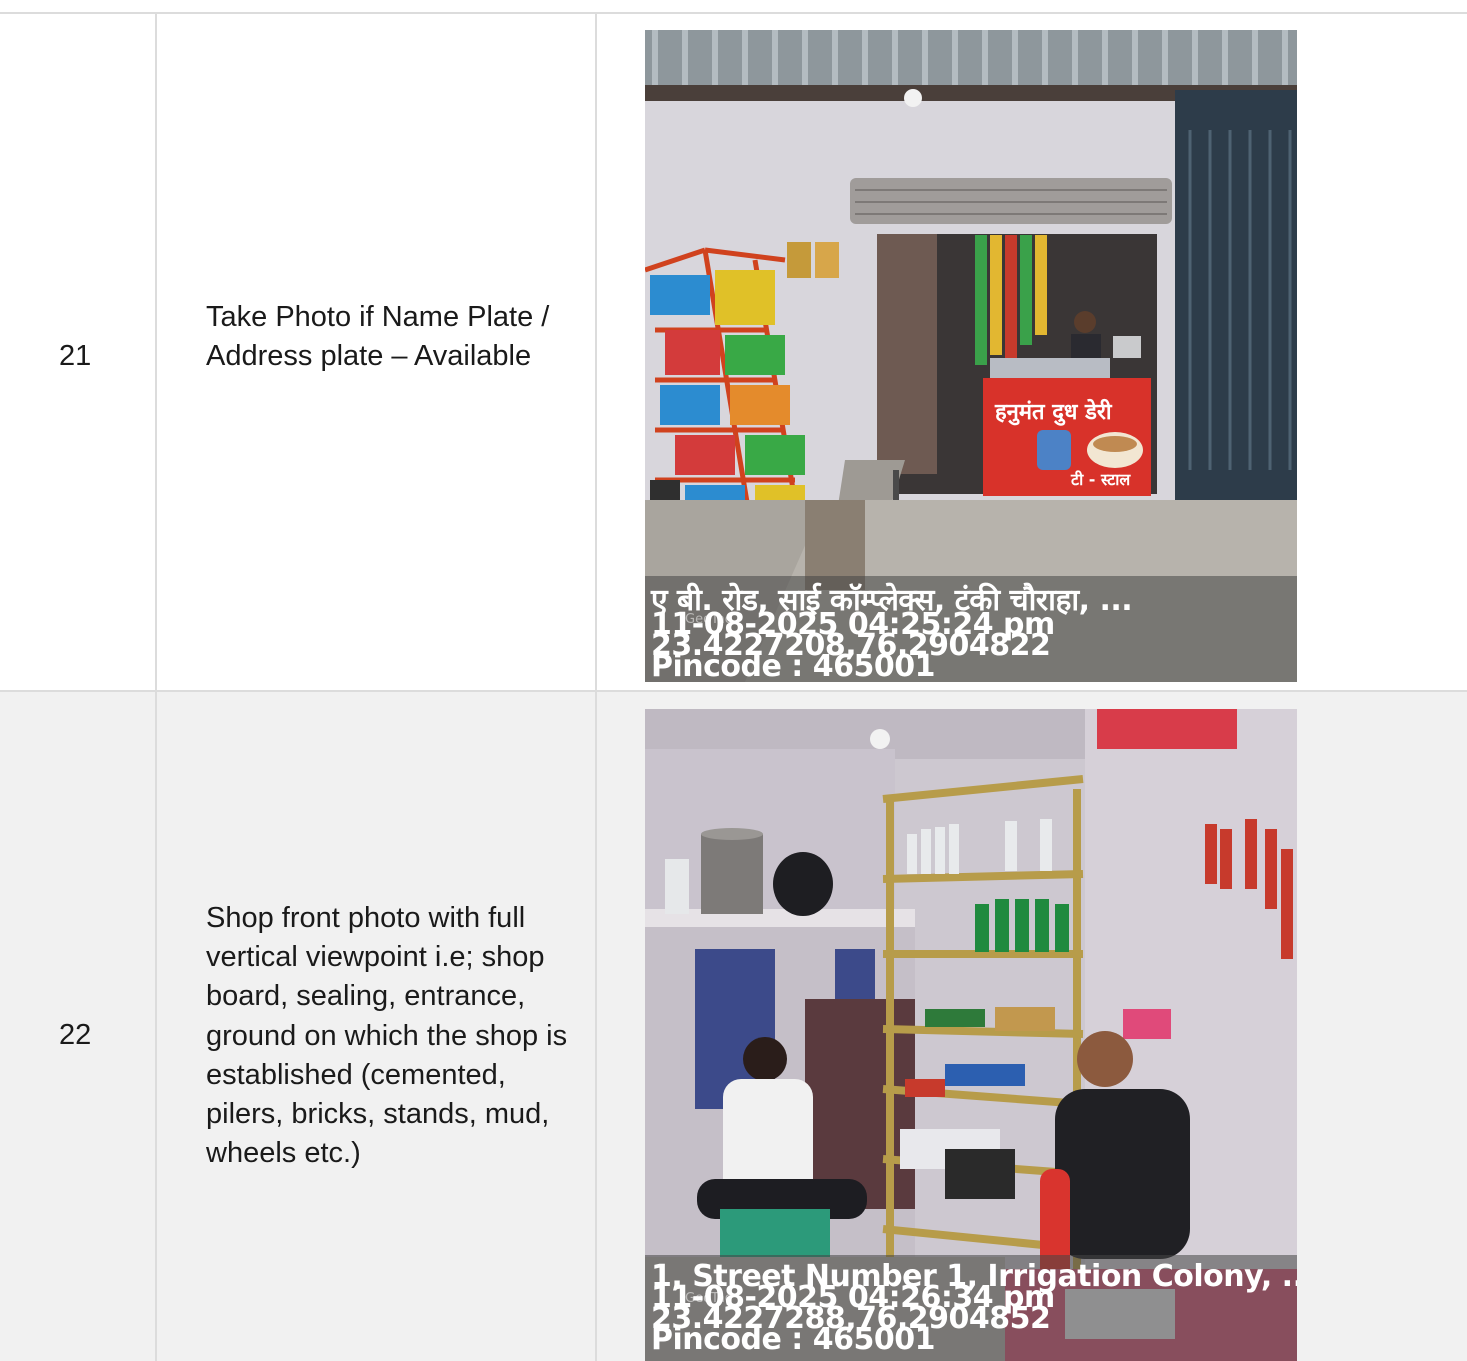 Image resolution: width=1467 pixels, height=1361 pixels. Describe the element at coordinates (75, 1035) in the screenshot. I see `row-number: 22` at that location.